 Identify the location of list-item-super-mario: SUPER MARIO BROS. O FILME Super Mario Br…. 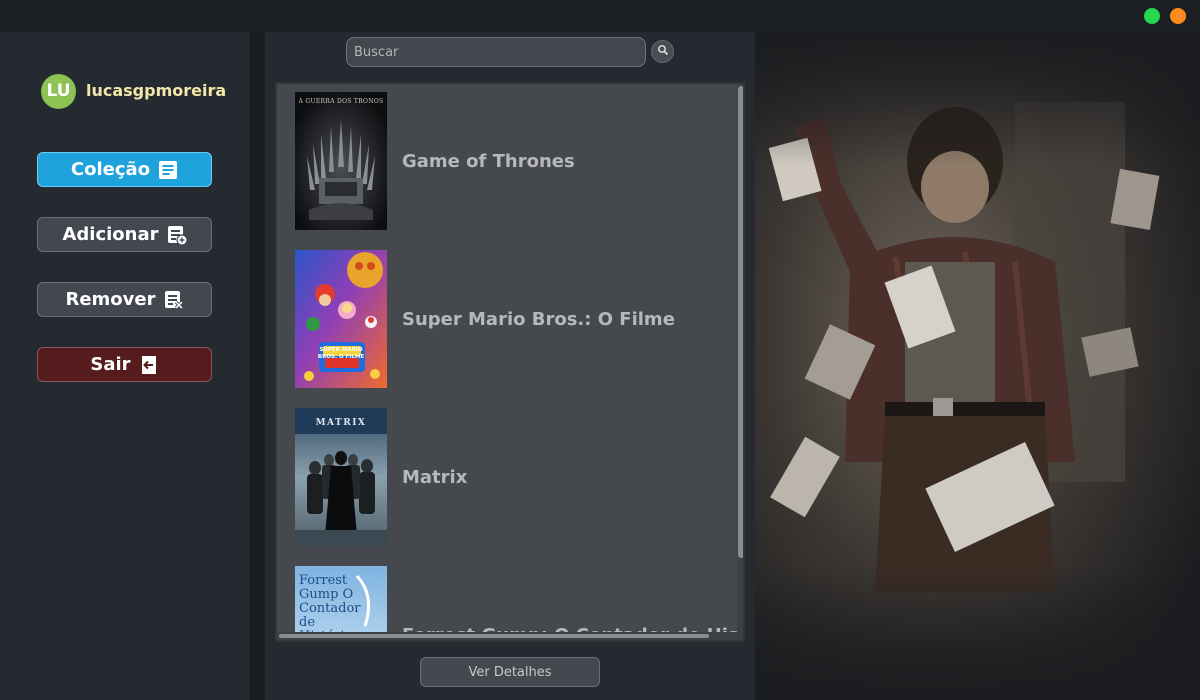
(510, 319).